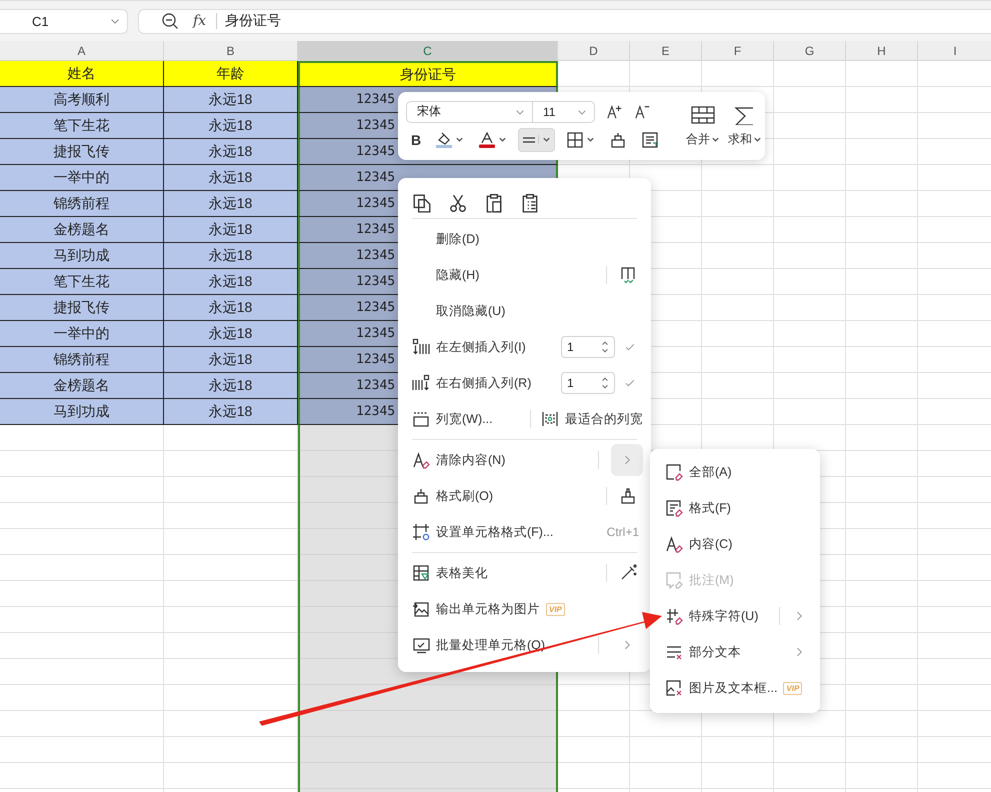  What do you see at coordinates (564, 21) in the screenshot?
I see `formula-bar: fx 身份证号` at bounding box center [564, 21].